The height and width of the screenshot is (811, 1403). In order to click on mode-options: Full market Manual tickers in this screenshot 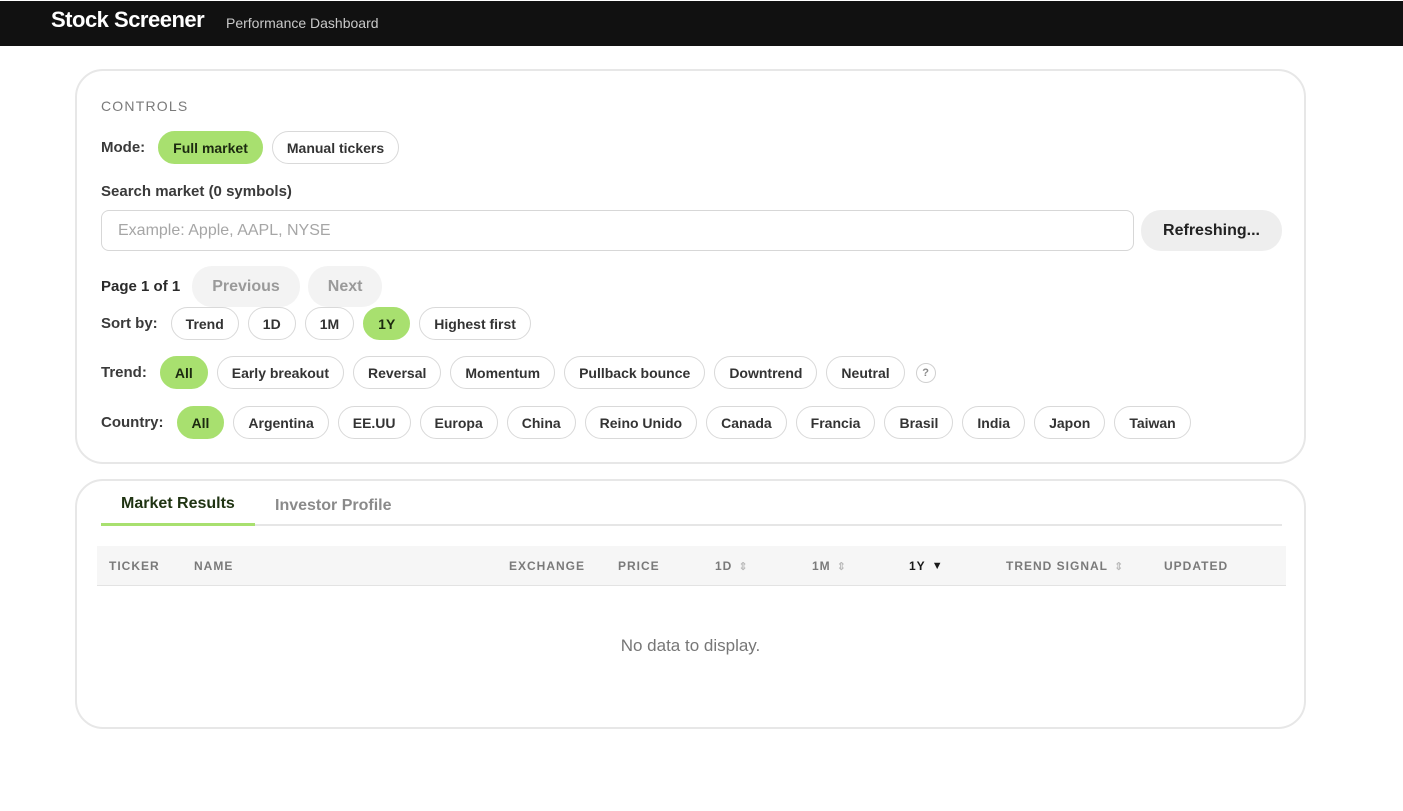, I will do `click(283, 147)`.